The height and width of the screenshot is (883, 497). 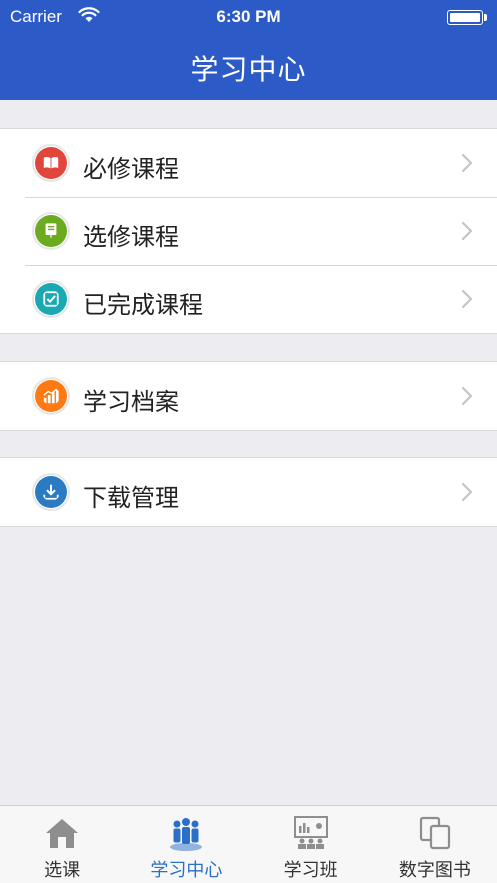 What do you see at coordinates (131, 237) in the screenshot?
I see `menu-item-label: 选修课程` at bounding box center [131, 237].